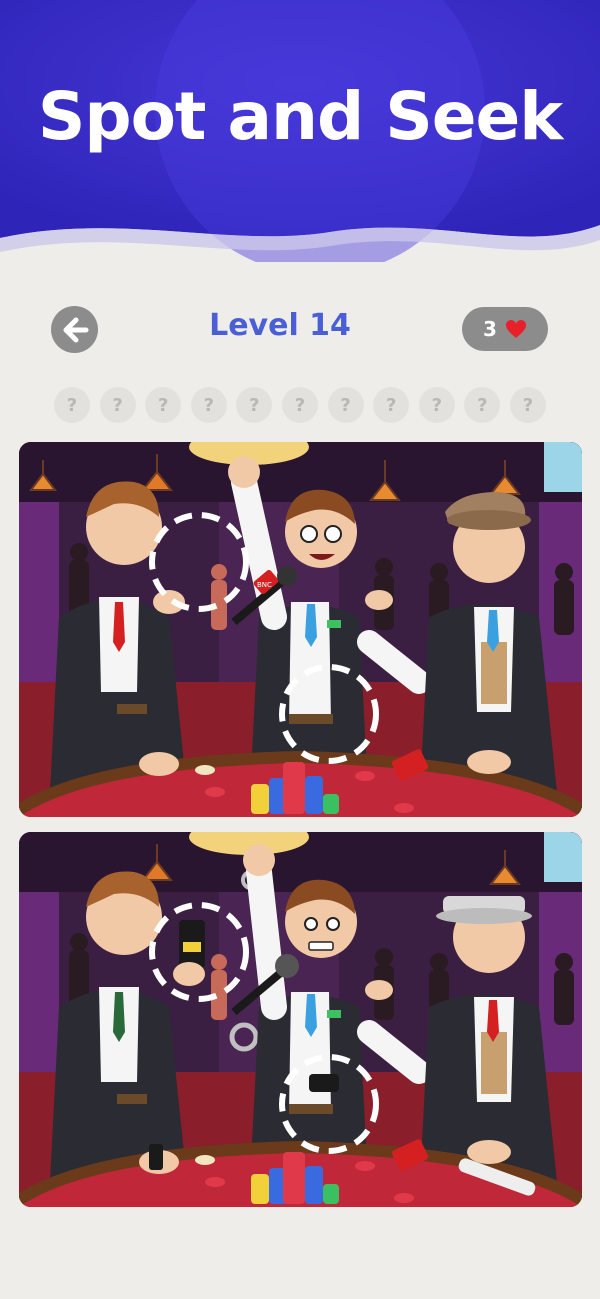 The width and height of the screenshot is (600, 1299). What do you see at coordinates (515, 329) in the screenshot?
I see `heart-icon` at bounding box center [515, 329].